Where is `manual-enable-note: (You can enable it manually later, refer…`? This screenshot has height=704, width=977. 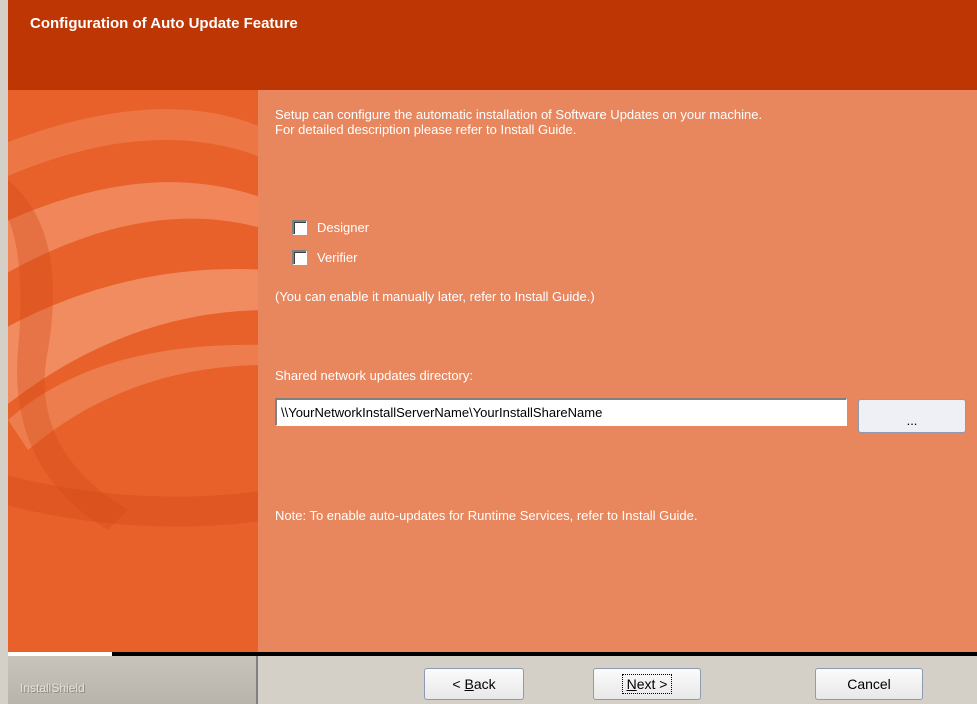 manual-enable-note: (You can enable it manually later, refer… is located at coordinates (435, 296).